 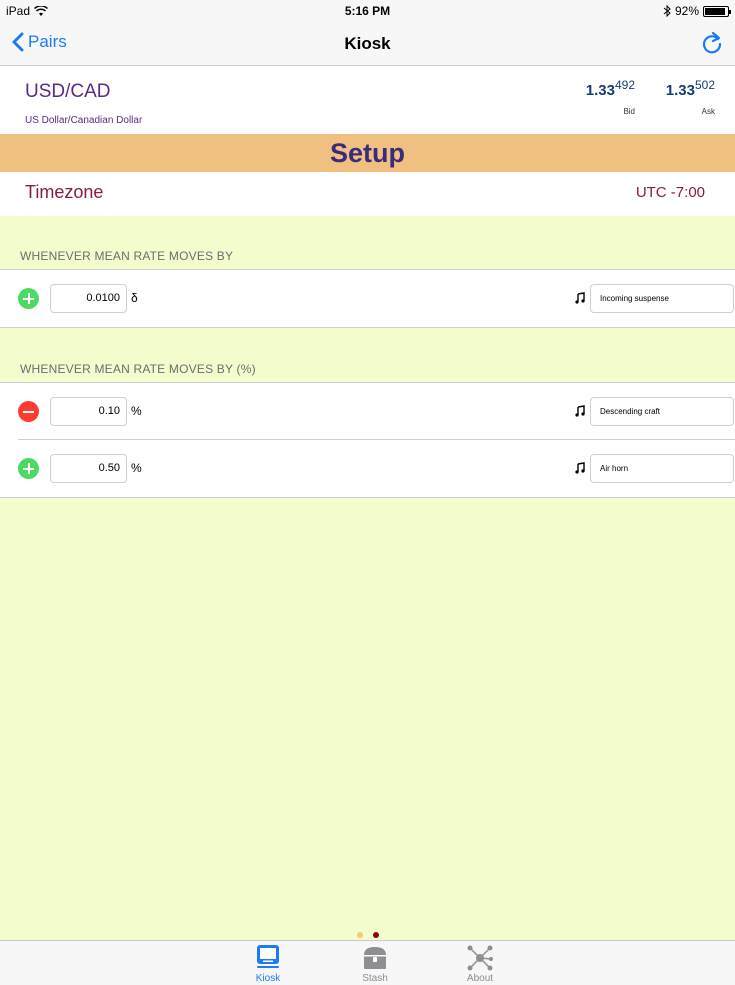 What do you see at coordinates (88, 411) in the screenshot?
I see `threshold-input: 0.10` at bounding box center [88, 411].